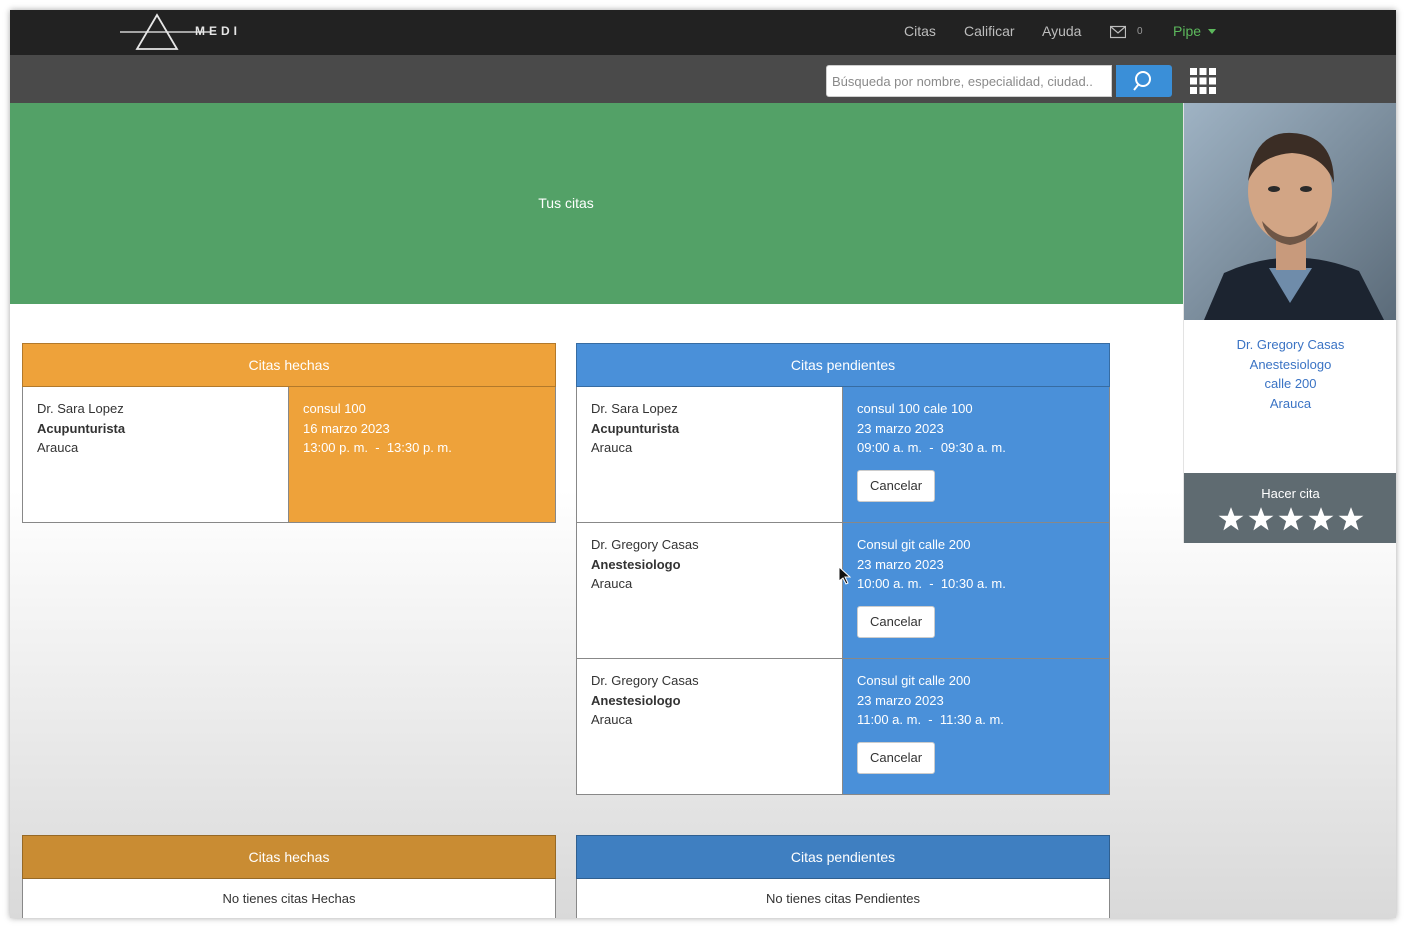  I want to click on top-navbar: MEDI Citas Calificar Ayuda 0 Pipe, so click(703, 32).